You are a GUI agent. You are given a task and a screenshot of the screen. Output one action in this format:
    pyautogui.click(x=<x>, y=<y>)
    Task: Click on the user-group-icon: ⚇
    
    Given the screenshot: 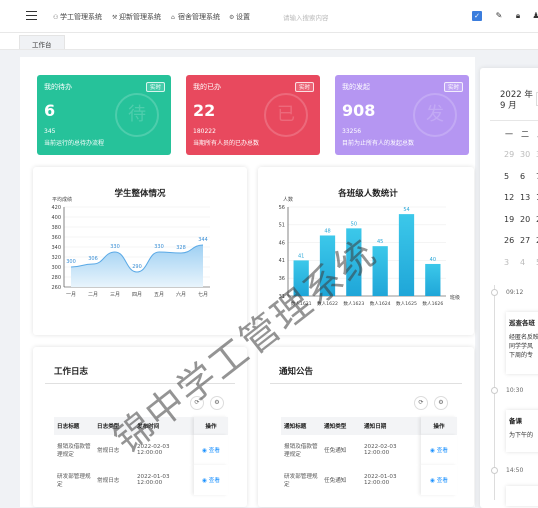 What is the action you would take?
    pyautogui.click(x=56, y=17)
    